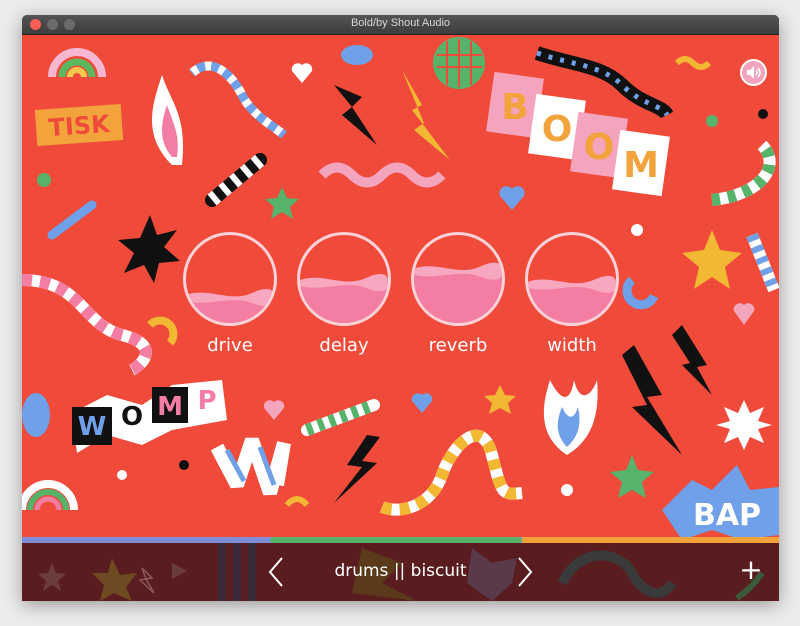 The height and width of the screenshot is (626, 800). I want to click on window-title: Bold/by Shout Audio, so click(400, 23).